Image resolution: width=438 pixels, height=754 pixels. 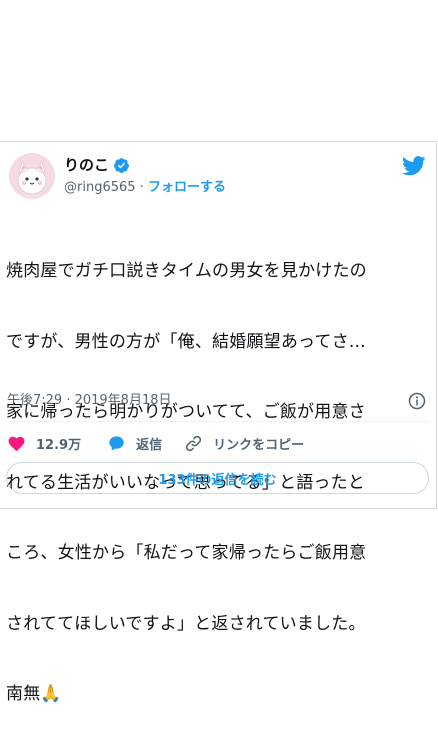 I want to click on cat-avatar-icon, so click(x=32, y=176).